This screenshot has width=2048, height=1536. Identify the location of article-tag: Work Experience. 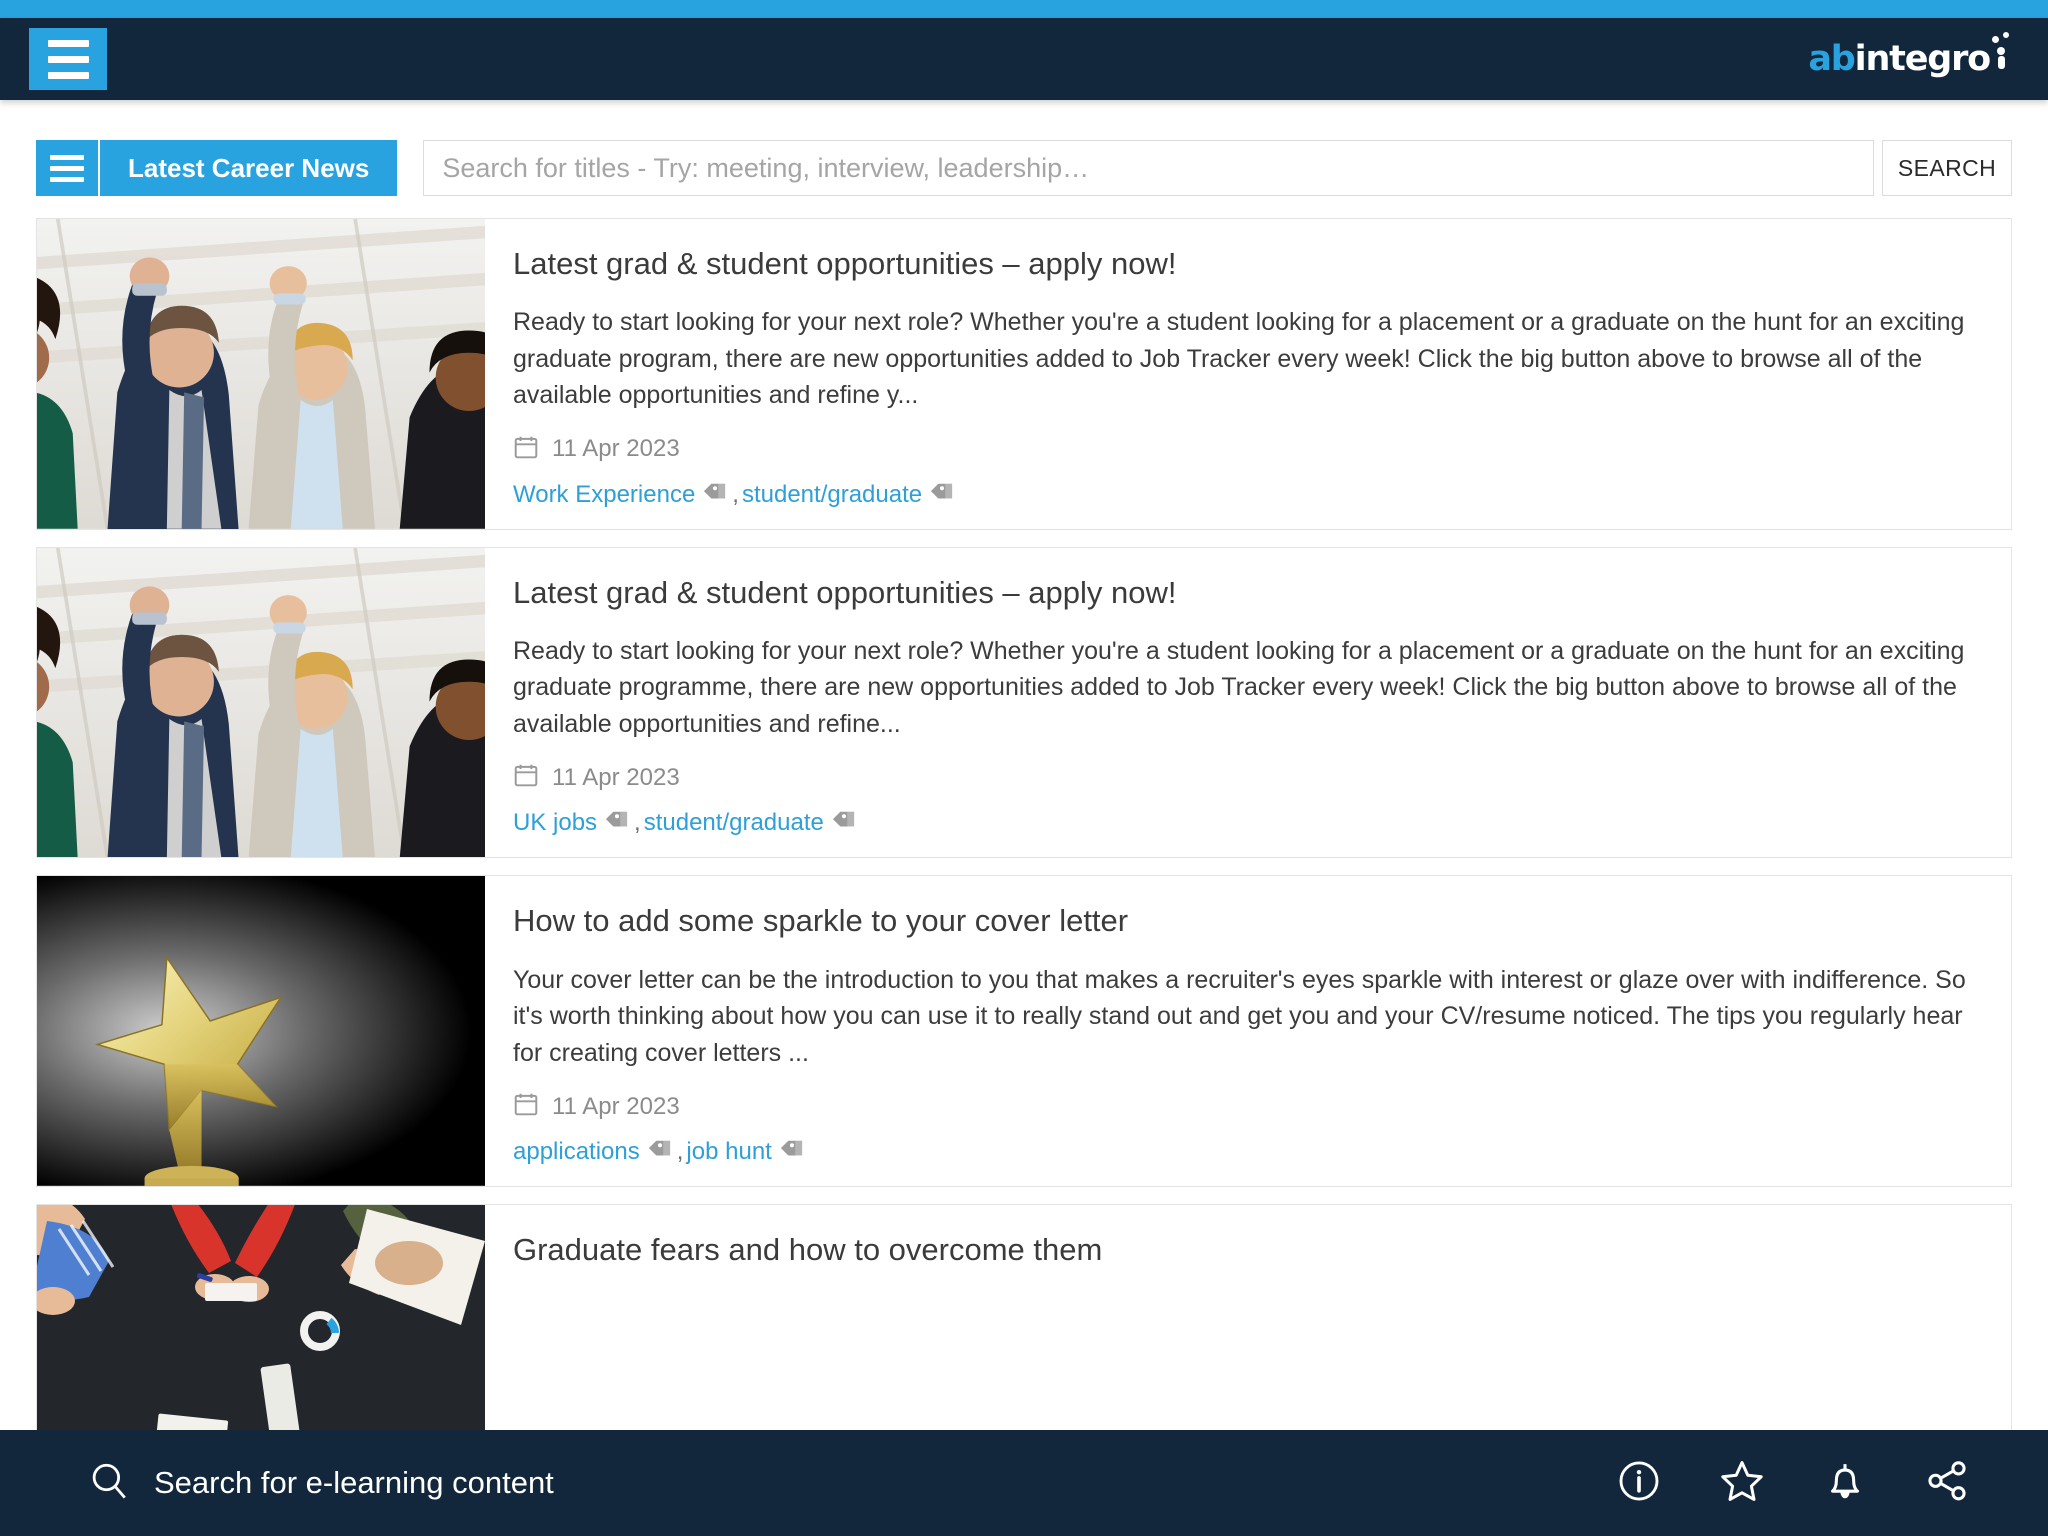
(604, 495).